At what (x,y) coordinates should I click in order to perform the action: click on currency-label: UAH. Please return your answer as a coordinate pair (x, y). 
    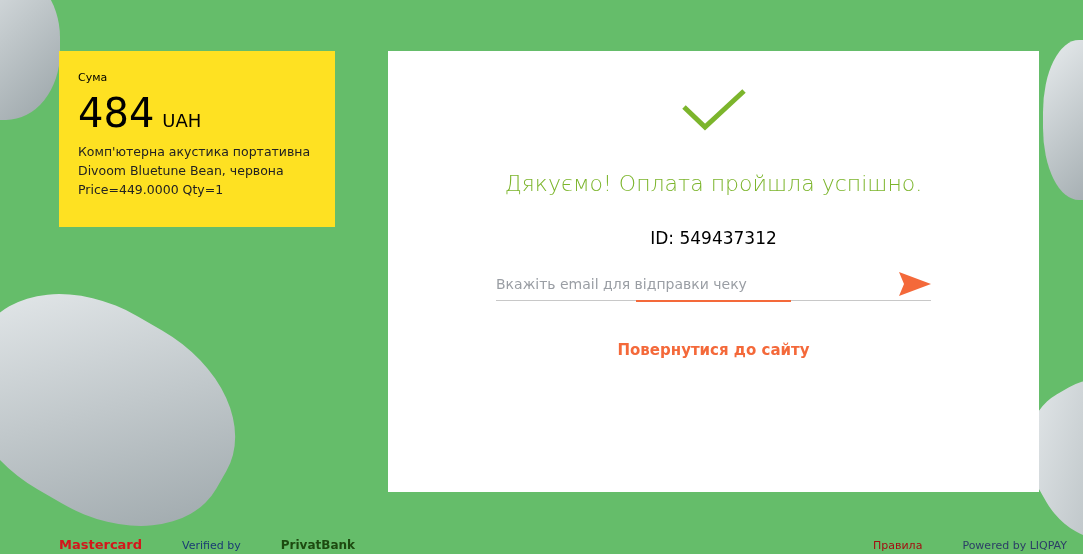
    Looking at the image, I should click on (182, 120).